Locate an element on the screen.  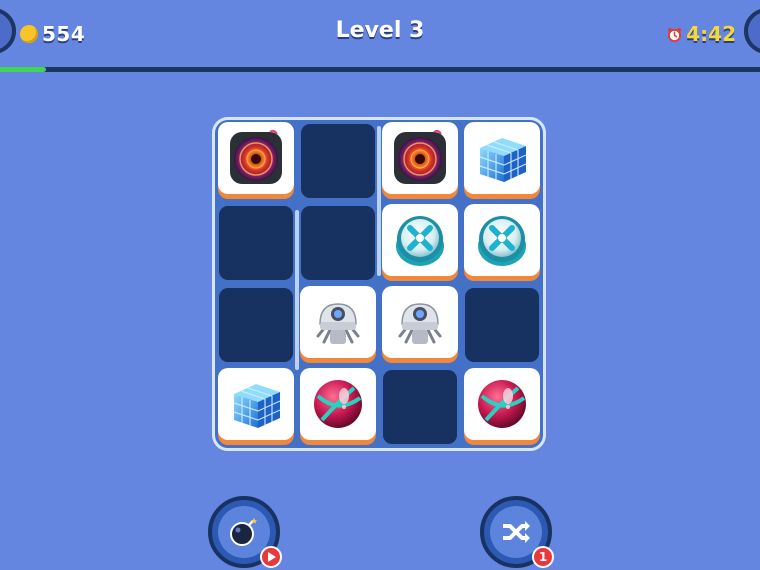
bomb-icon is located at coordinates (243, 532).